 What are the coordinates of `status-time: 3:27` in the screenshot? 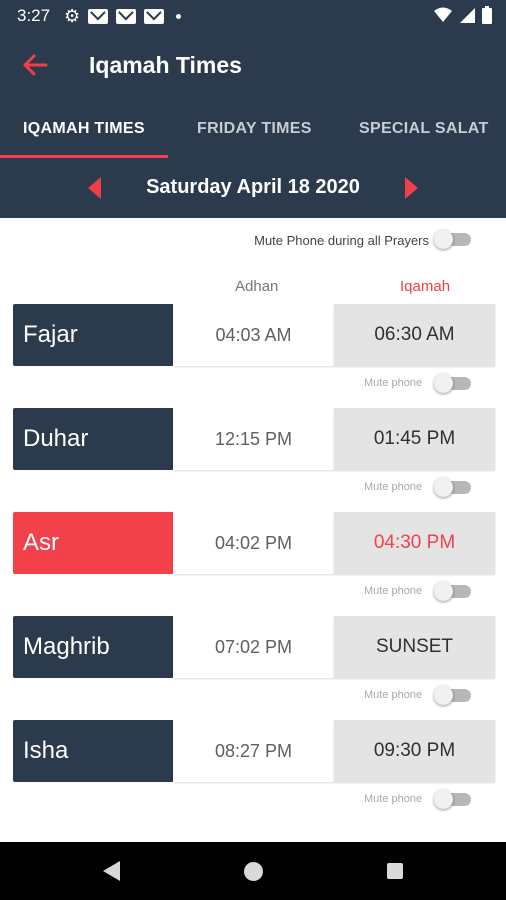 It's located at (34, 15).